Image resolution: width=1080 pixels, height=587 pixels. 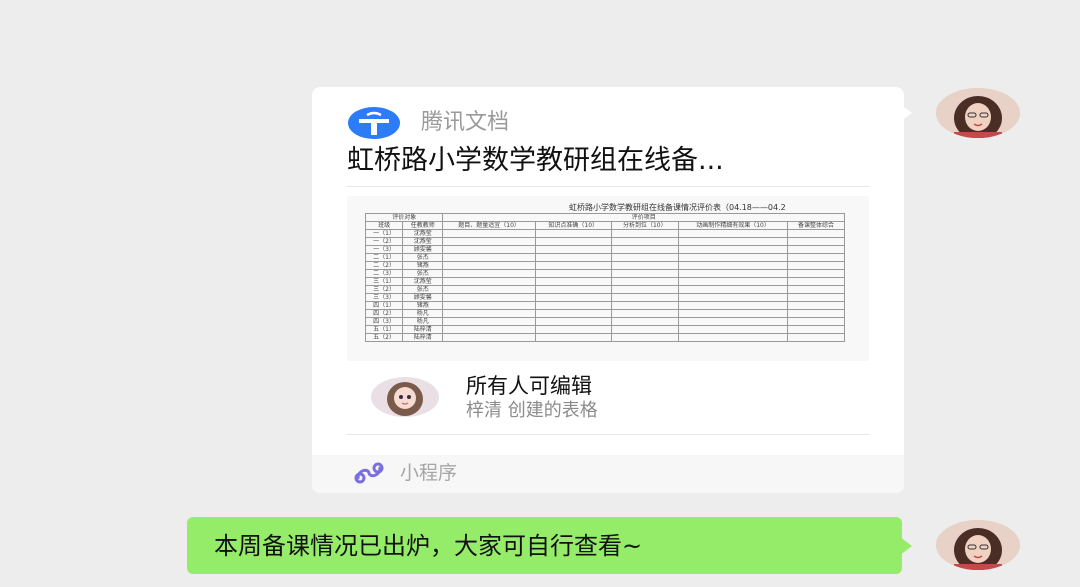 What do you see at coordinates (429, 473) in the screenshot?
I see `miniprogram-label: 小程序` at bounding box center [429, 473].